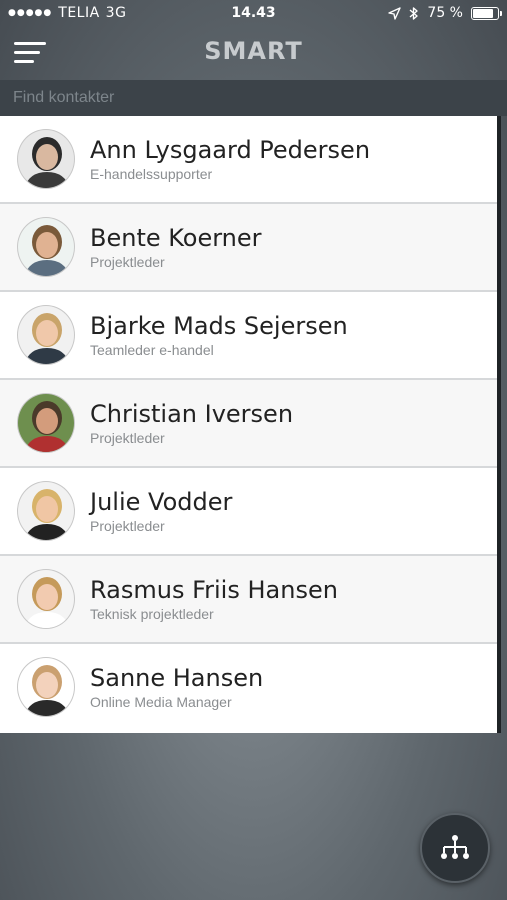 The image size is (507, 900). Describe the element at coordinates (177, 678) in the screenshot. I see `contact-name: Sanne Hansen` at that location.